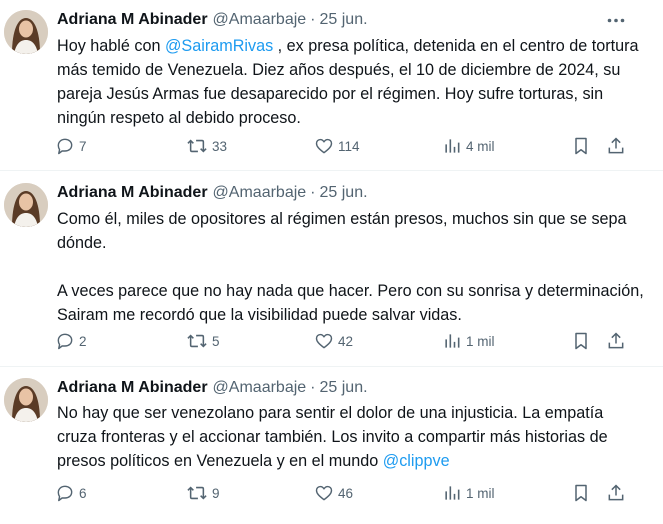  I want to click on reply-count: 2, so click(83, 341).